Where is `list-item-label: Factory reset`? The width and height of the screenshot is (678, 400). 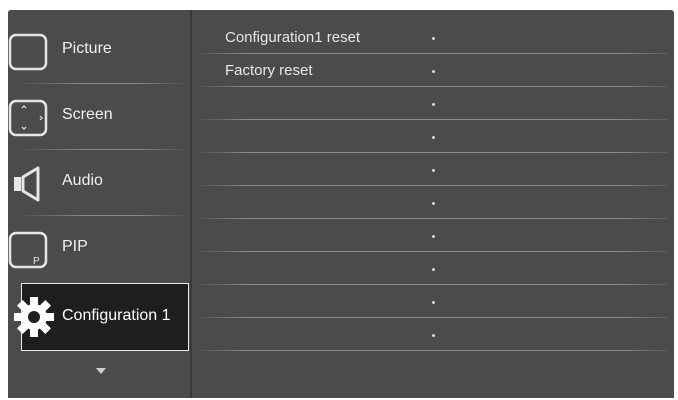 list-item-label: Factory reset is located at coordinates (269, 70).